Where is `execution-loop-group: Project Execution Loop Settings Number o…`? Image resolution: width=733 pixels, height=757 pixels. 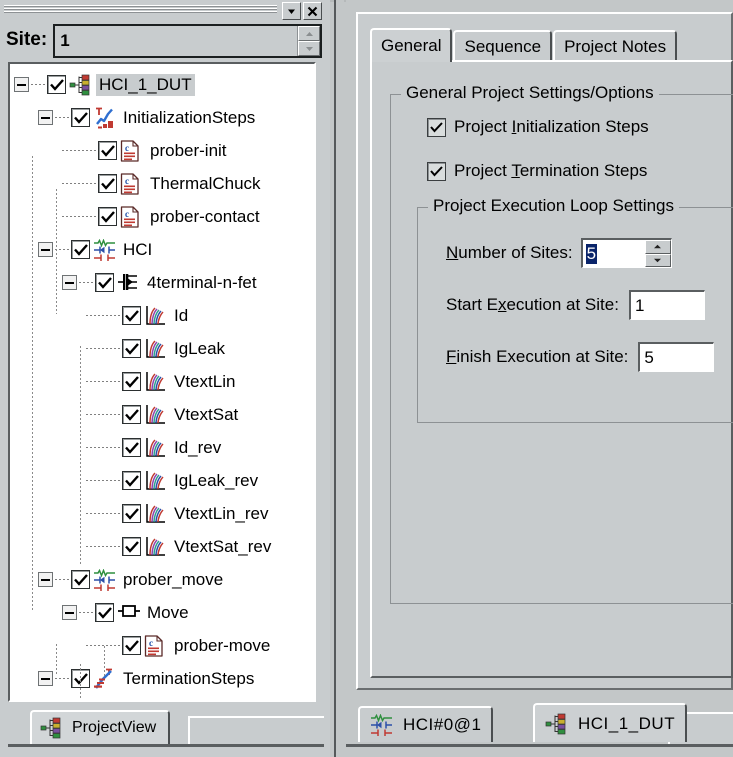 execution-loop-group: Project Execution Loop Settings Number o… is located at coordinates (575, 310).